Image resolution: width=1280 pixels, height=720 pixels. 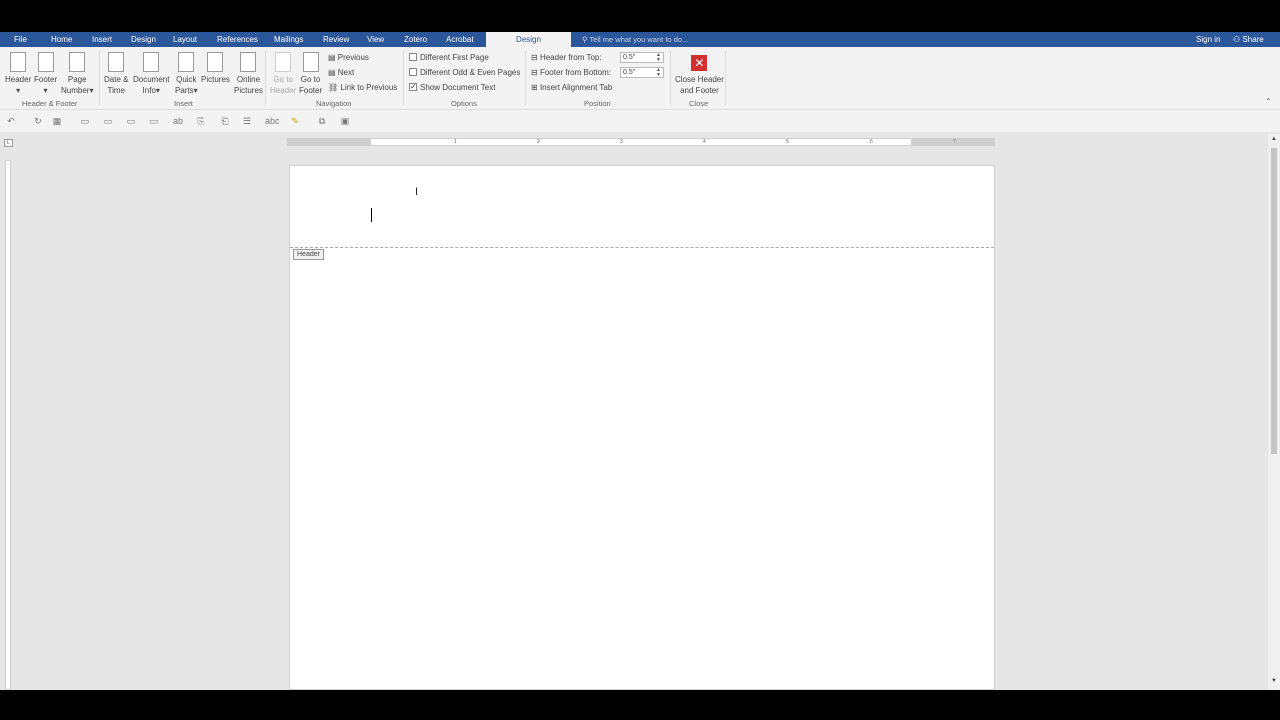 I want to click on ruler-margin-left, so click(x=329, y=142).